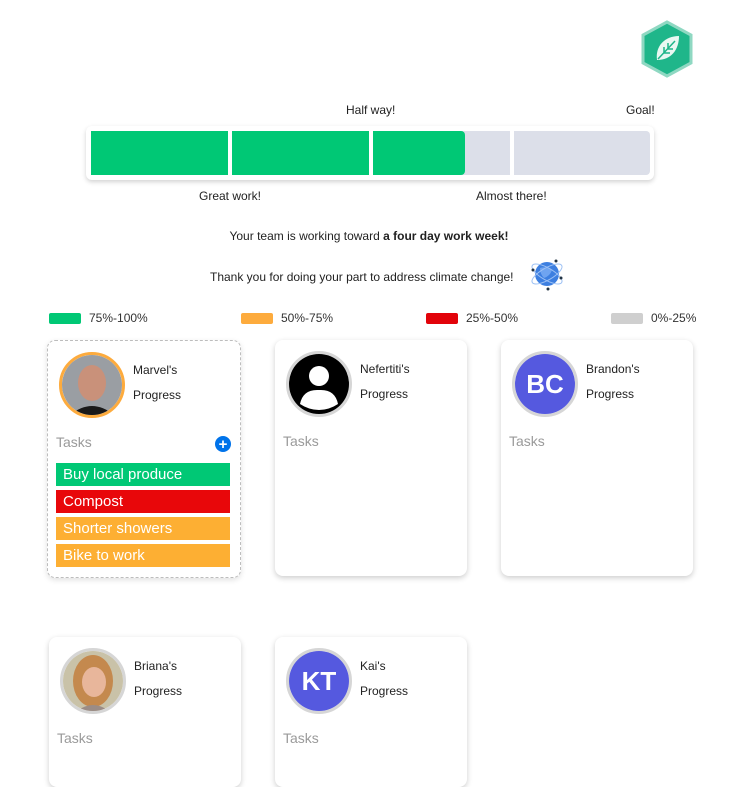  I want to click on member-card-kai: KT Kai's Progress Tasks, so click(371, 712).